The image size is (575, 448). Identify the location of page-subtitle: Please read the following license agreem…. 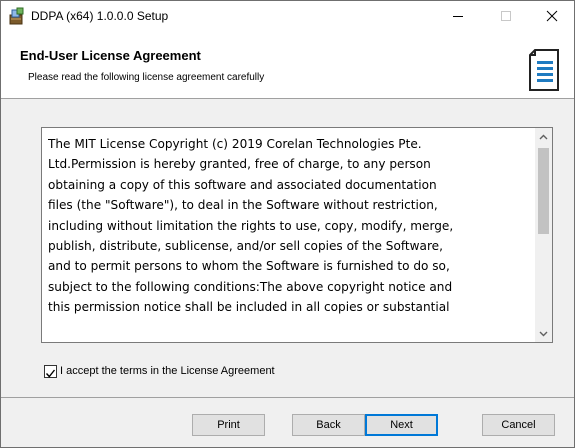
(146, 77).